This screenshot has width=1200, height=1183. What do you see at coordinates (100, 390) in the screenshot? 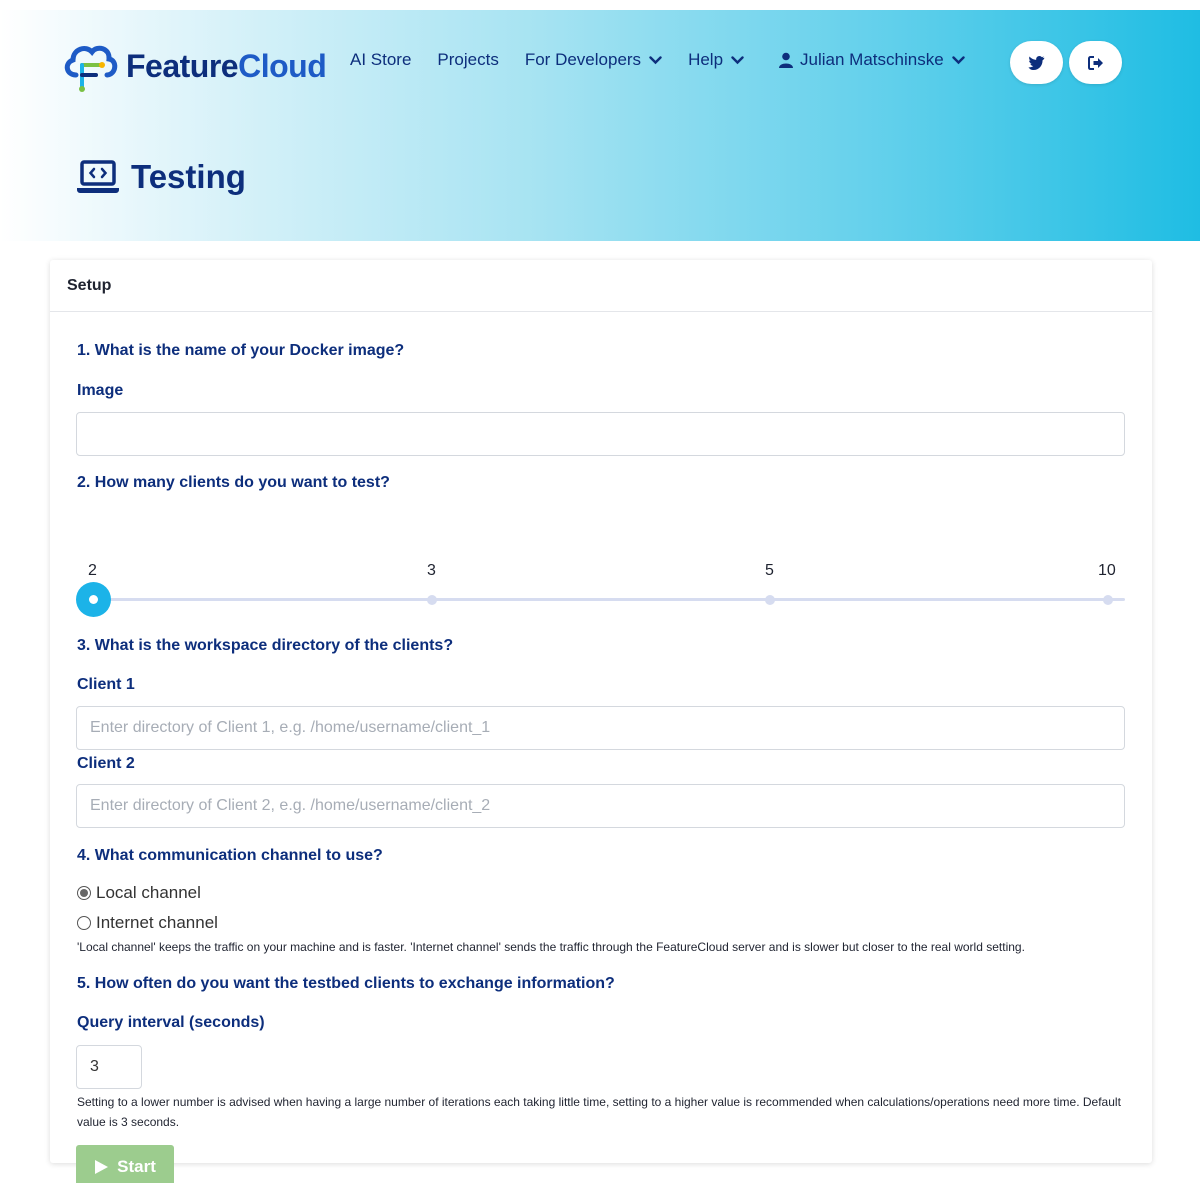
I see `image-label: Image` at bounding box center [100, 390].